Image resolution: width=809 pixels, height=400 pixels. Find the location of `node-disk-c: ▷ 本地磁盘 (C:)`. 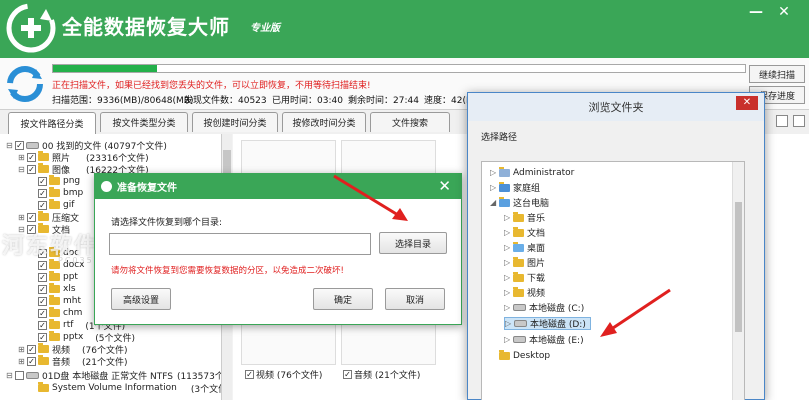

node-disk-c: ▷ 本地磁盘 (C:) is located at coordinates (544, 307).